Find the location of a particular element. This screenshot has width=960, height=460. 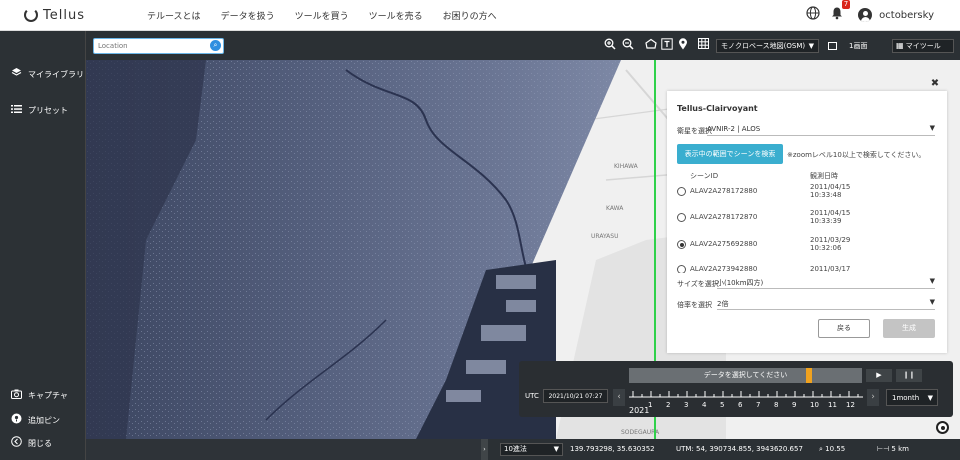

chevron-left-icon is located at coordinates (16, 443).